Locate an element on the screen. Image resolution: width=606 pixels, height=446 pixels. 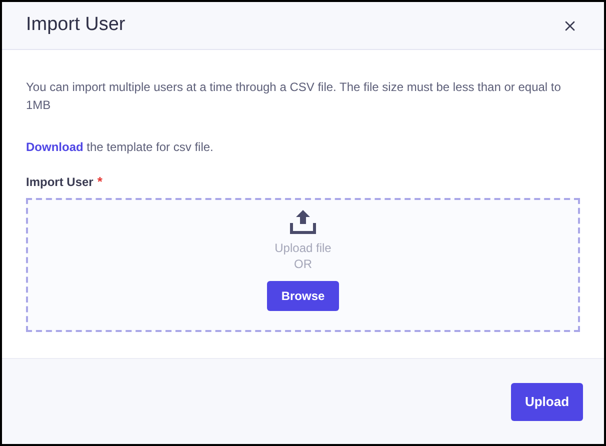
upload-prompt: Upload file is located at coordinates (303, 248).